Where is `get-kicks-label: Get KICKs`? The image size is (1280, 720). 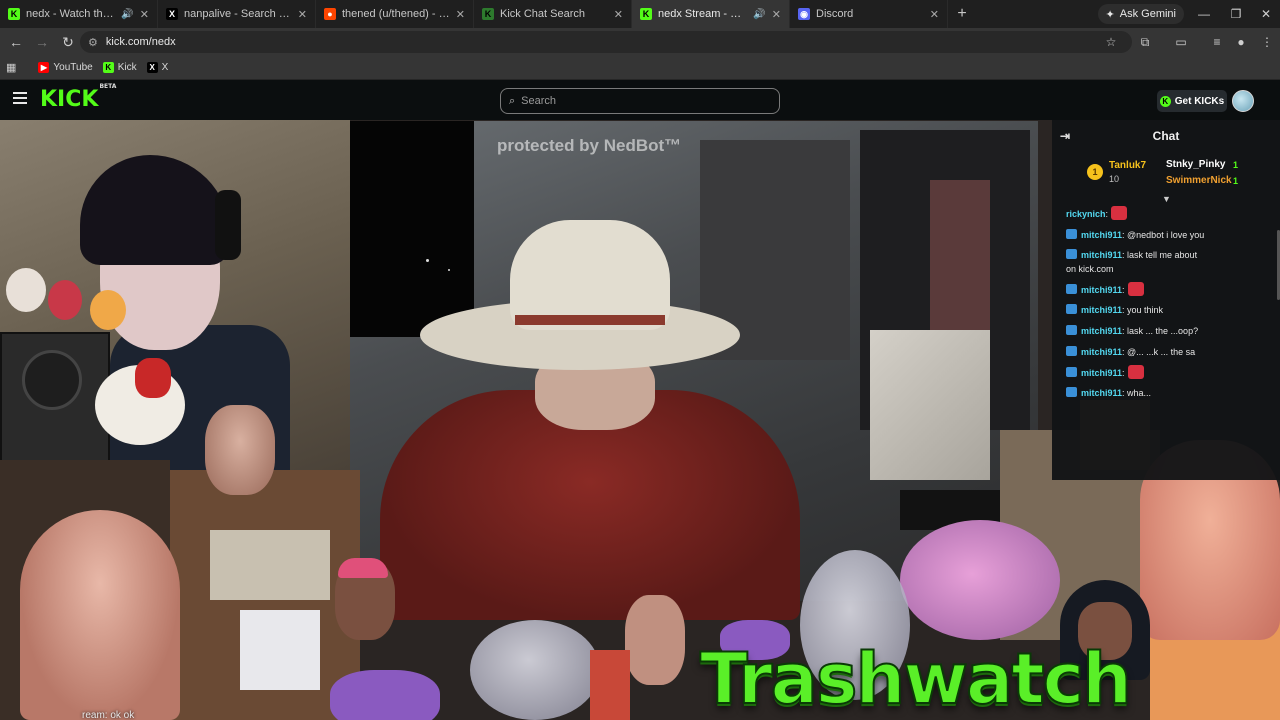 get-kicks-label: Get KICKs is located at coordinates (1199, 101).